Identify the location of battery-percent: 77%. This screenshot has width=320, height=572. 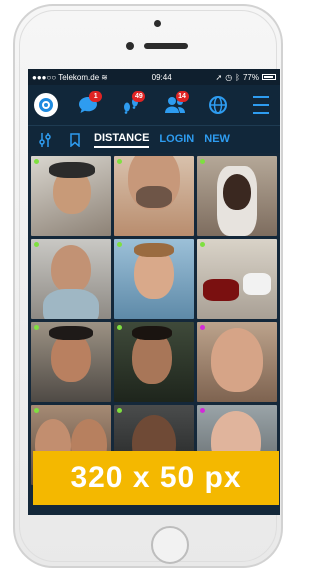
(250, 77).